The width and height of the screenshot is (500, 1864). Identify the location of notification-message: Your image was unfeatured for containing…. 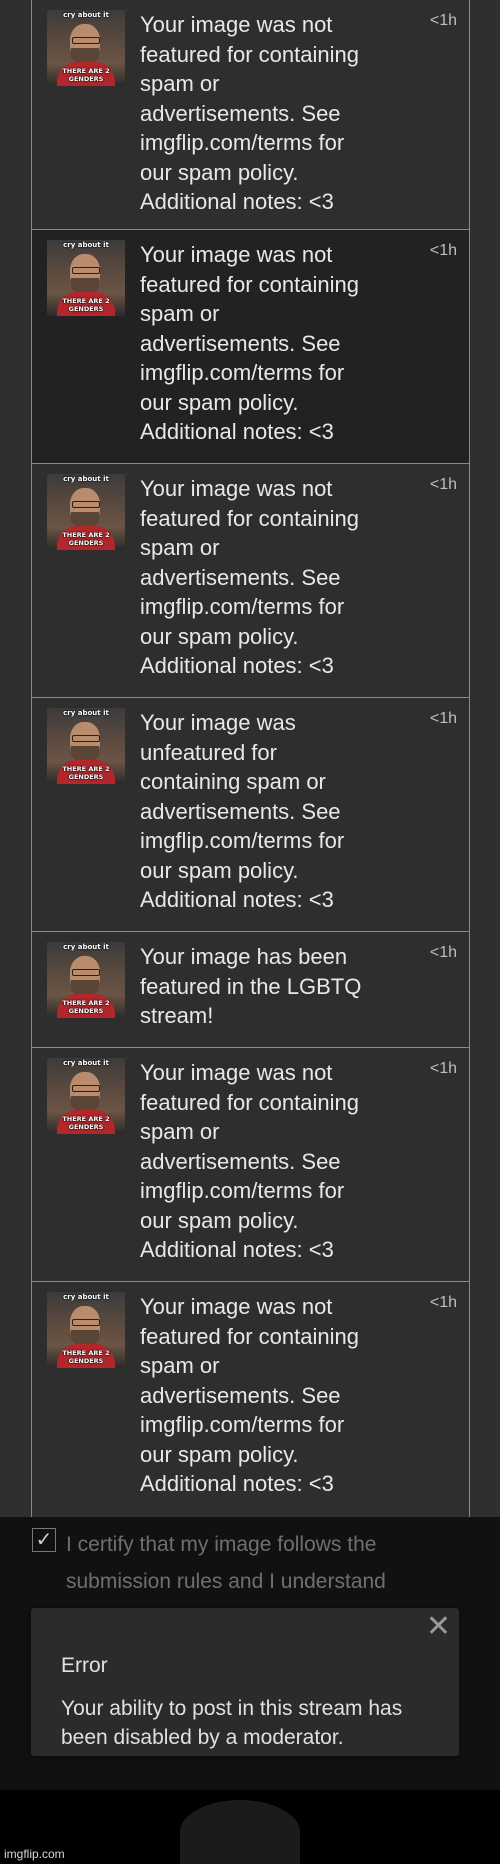
(242, 811).